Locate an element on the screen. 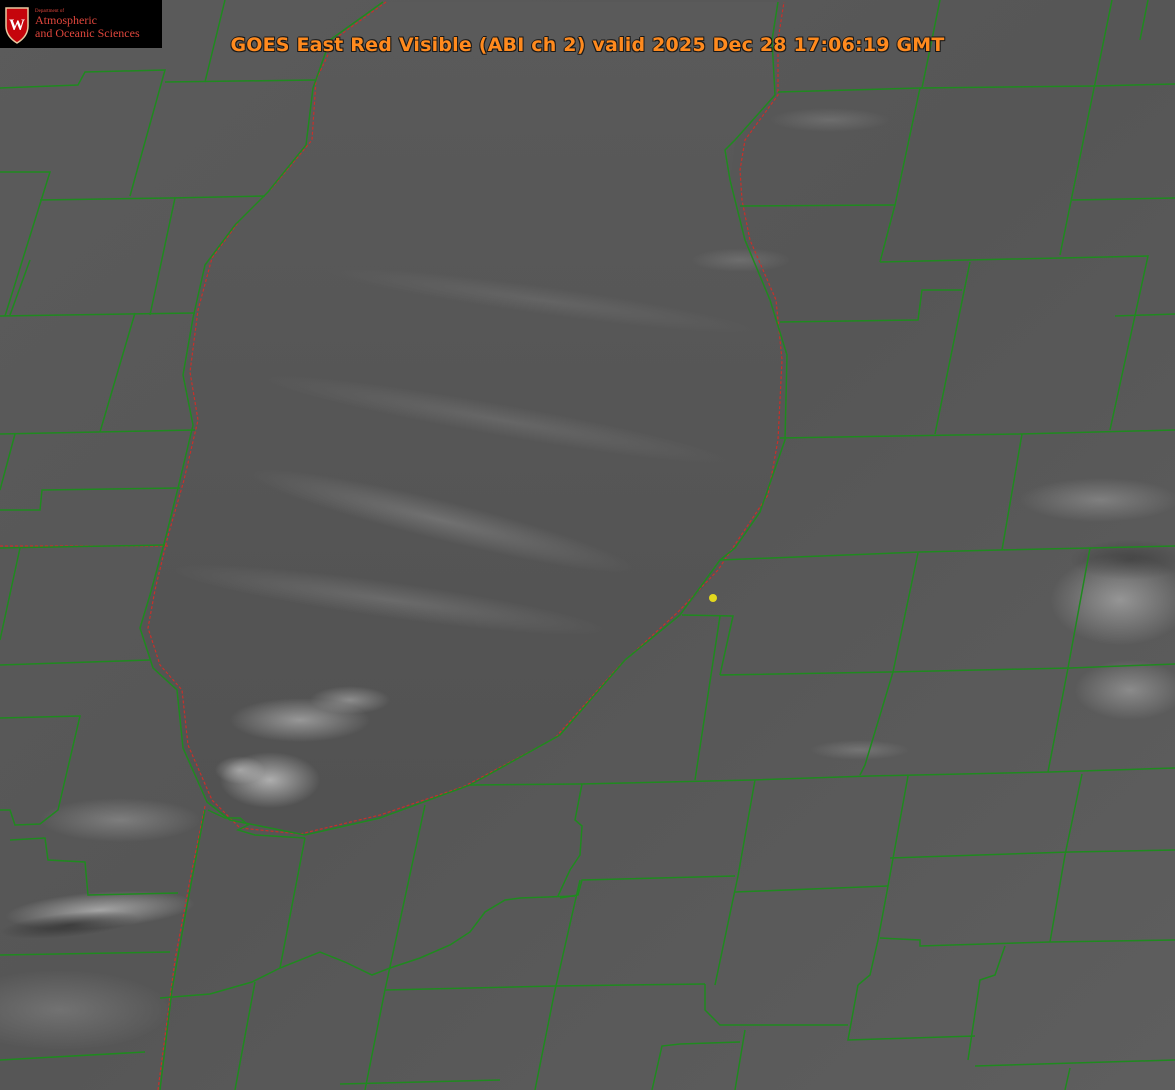 This screenshot has width=1175, height=1090. location-dot-icon is located at coordinates (713, 598).